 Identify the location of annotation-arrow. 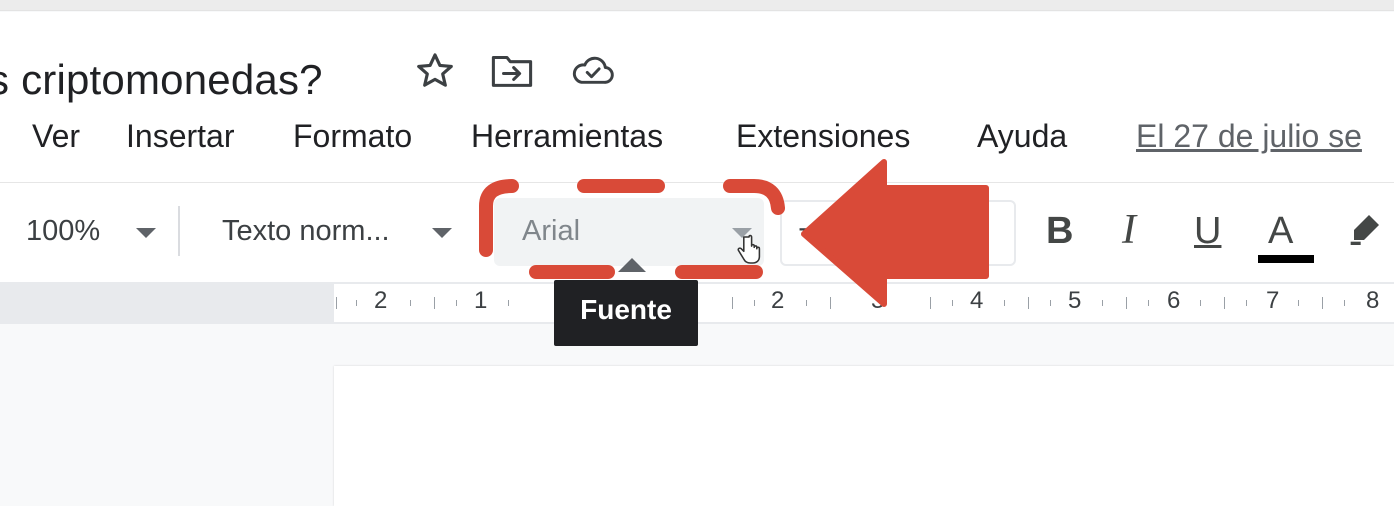
(895, 233).